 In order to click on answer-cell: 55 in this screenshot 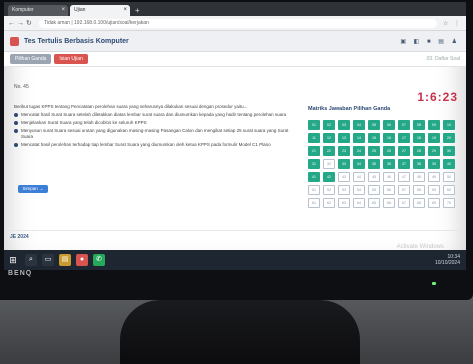, I will do `click(374, 190)`.